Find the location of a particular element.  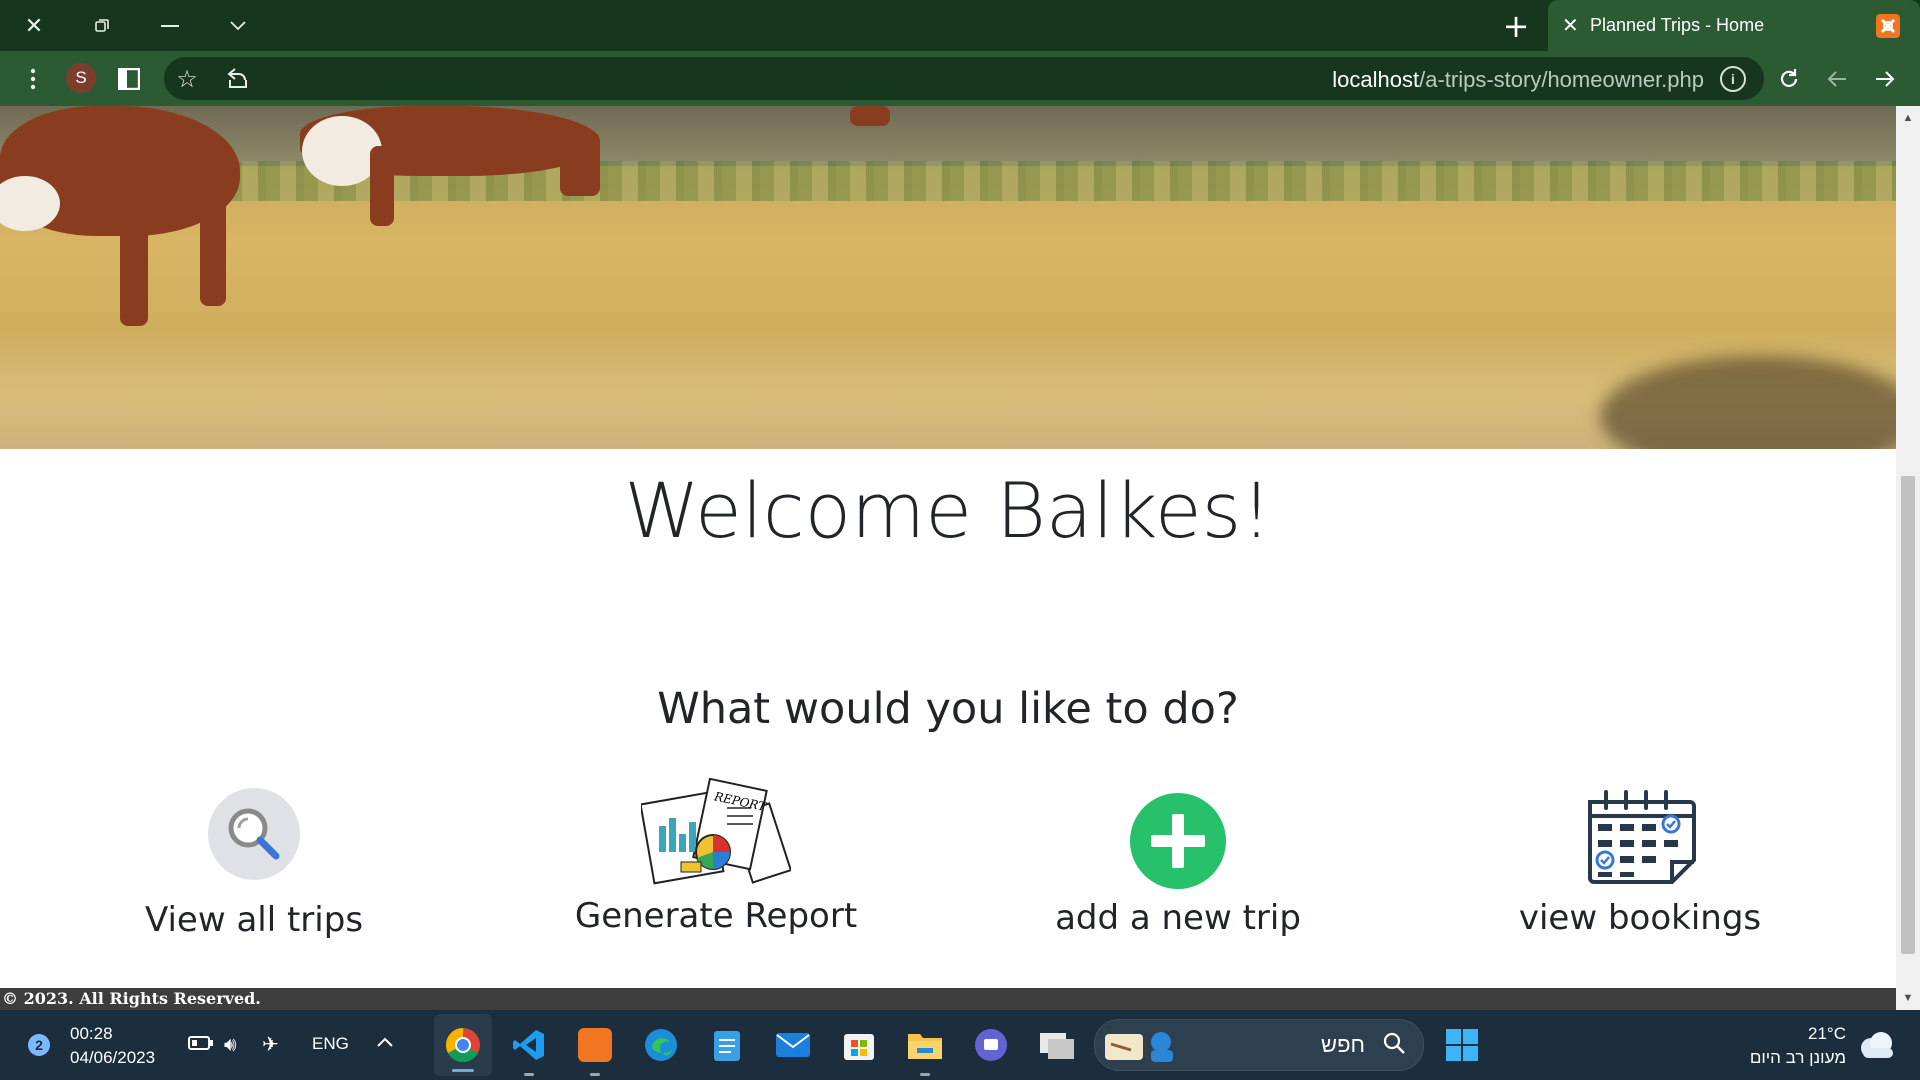

tab-close-icon: ✕ is located at coordinates (1570, 25).